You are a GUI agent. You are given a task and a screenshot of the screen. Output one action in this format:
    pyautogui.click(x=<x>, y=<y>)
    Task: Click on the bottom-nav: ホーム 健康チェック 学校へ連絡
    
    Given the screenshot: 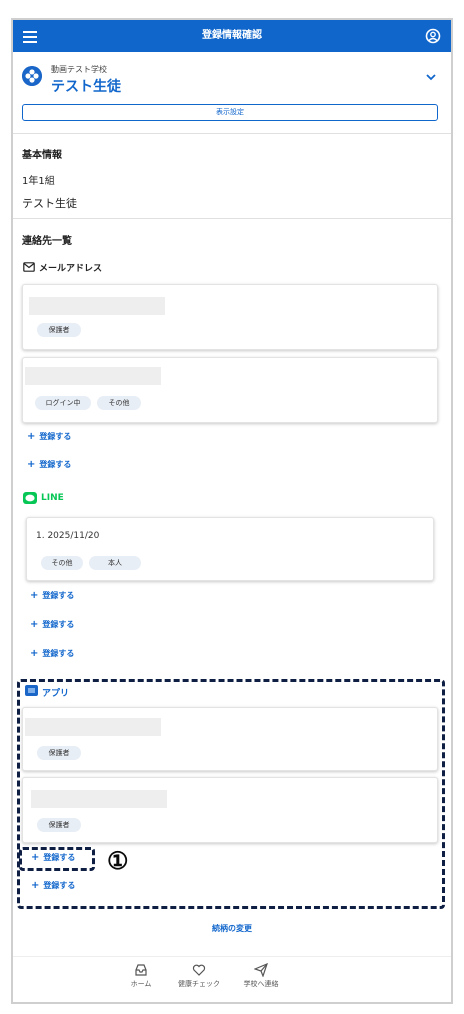 What is the action you would take?
    pyautogui.click(x=232, y=979)
    